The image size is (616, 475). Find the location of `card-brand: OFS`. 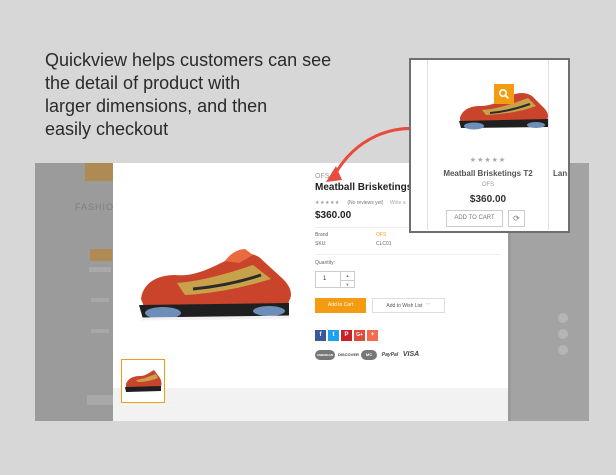

card-brand: OFS is located at coordinates (488, 185).